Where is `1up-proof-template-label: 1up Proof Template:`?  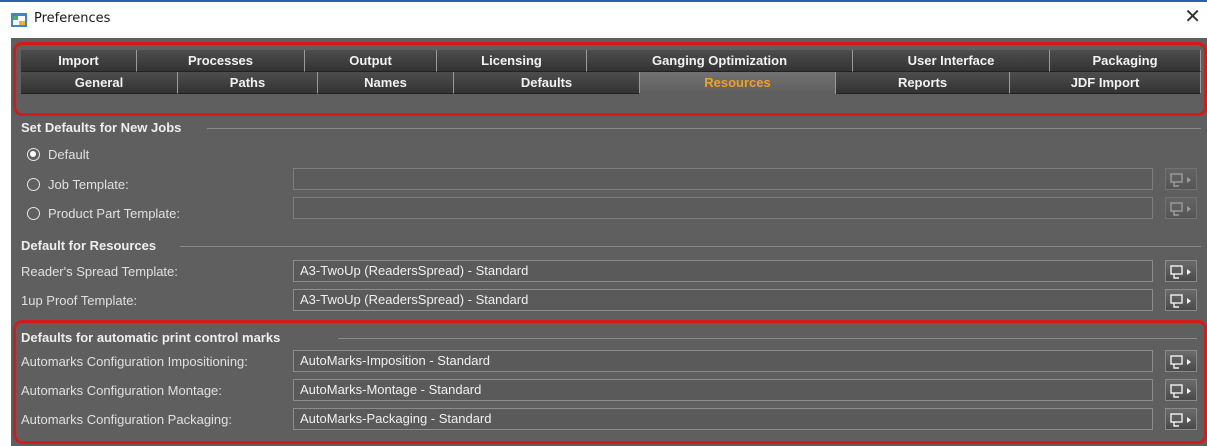 1up-proof-template-label: 1up Proof Template: is located at coordinates (79, 300).